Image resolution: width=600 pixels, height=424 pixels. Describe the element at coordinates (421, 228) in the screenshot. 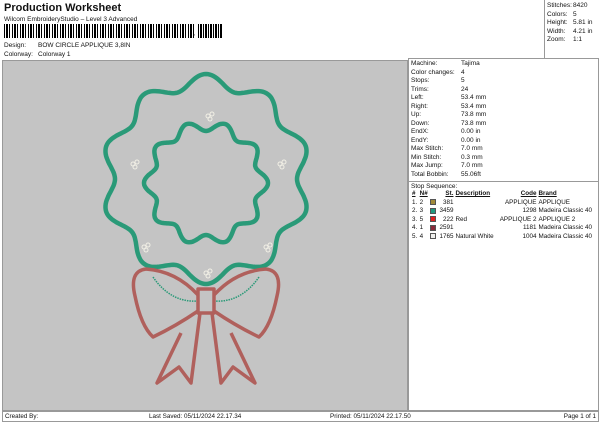

I see `needle-number: 1` at that location.